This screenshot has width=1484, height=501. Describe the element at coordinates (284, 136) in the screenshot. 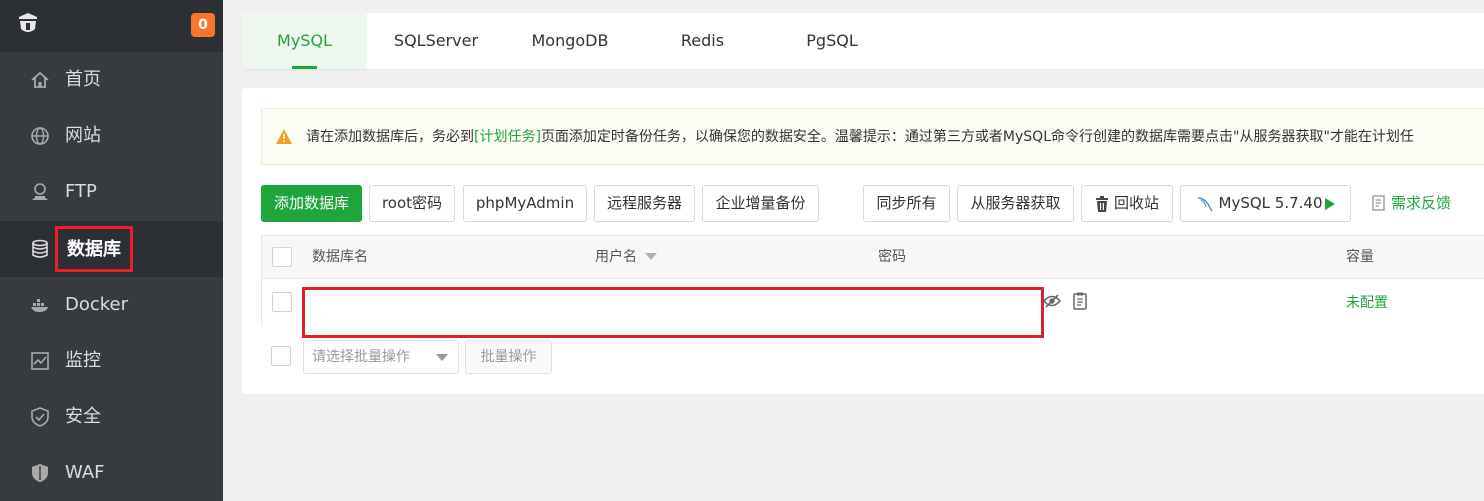

I see `warning-icon` at that location.